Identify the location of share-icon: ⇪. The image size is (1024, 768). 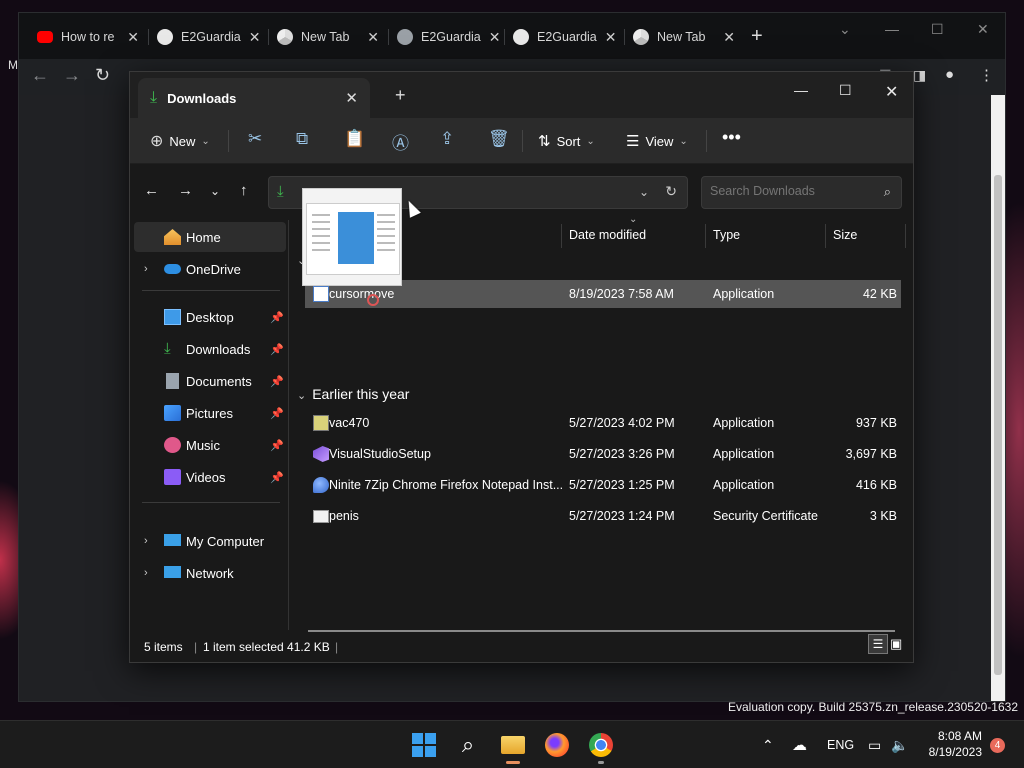
(447, 139).